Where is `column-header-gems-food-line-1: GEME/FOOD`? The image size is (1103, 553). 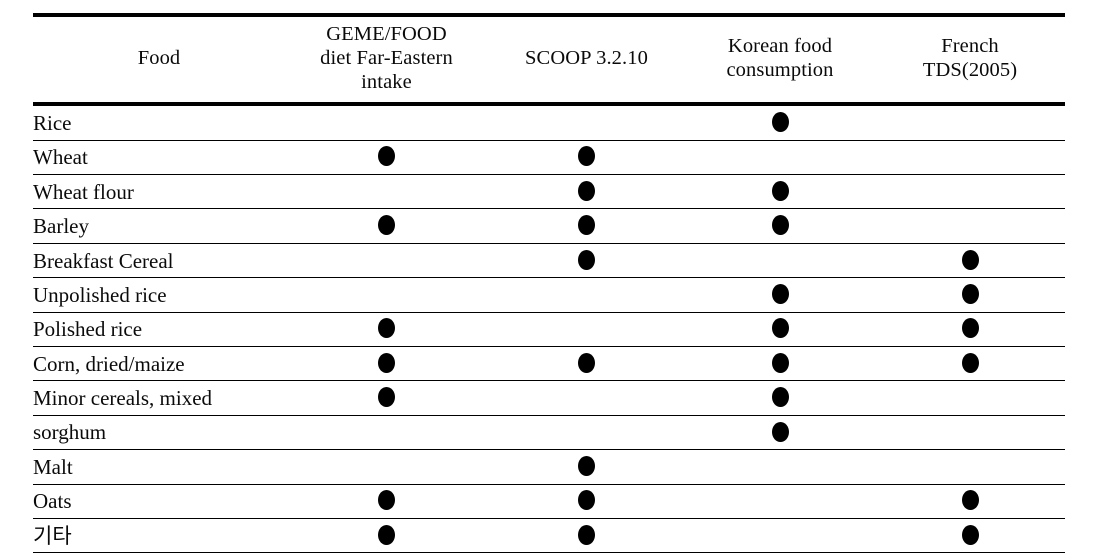
column-header-gems-food-line-1: GEME/FOOD is located at coordinates (386, 34).